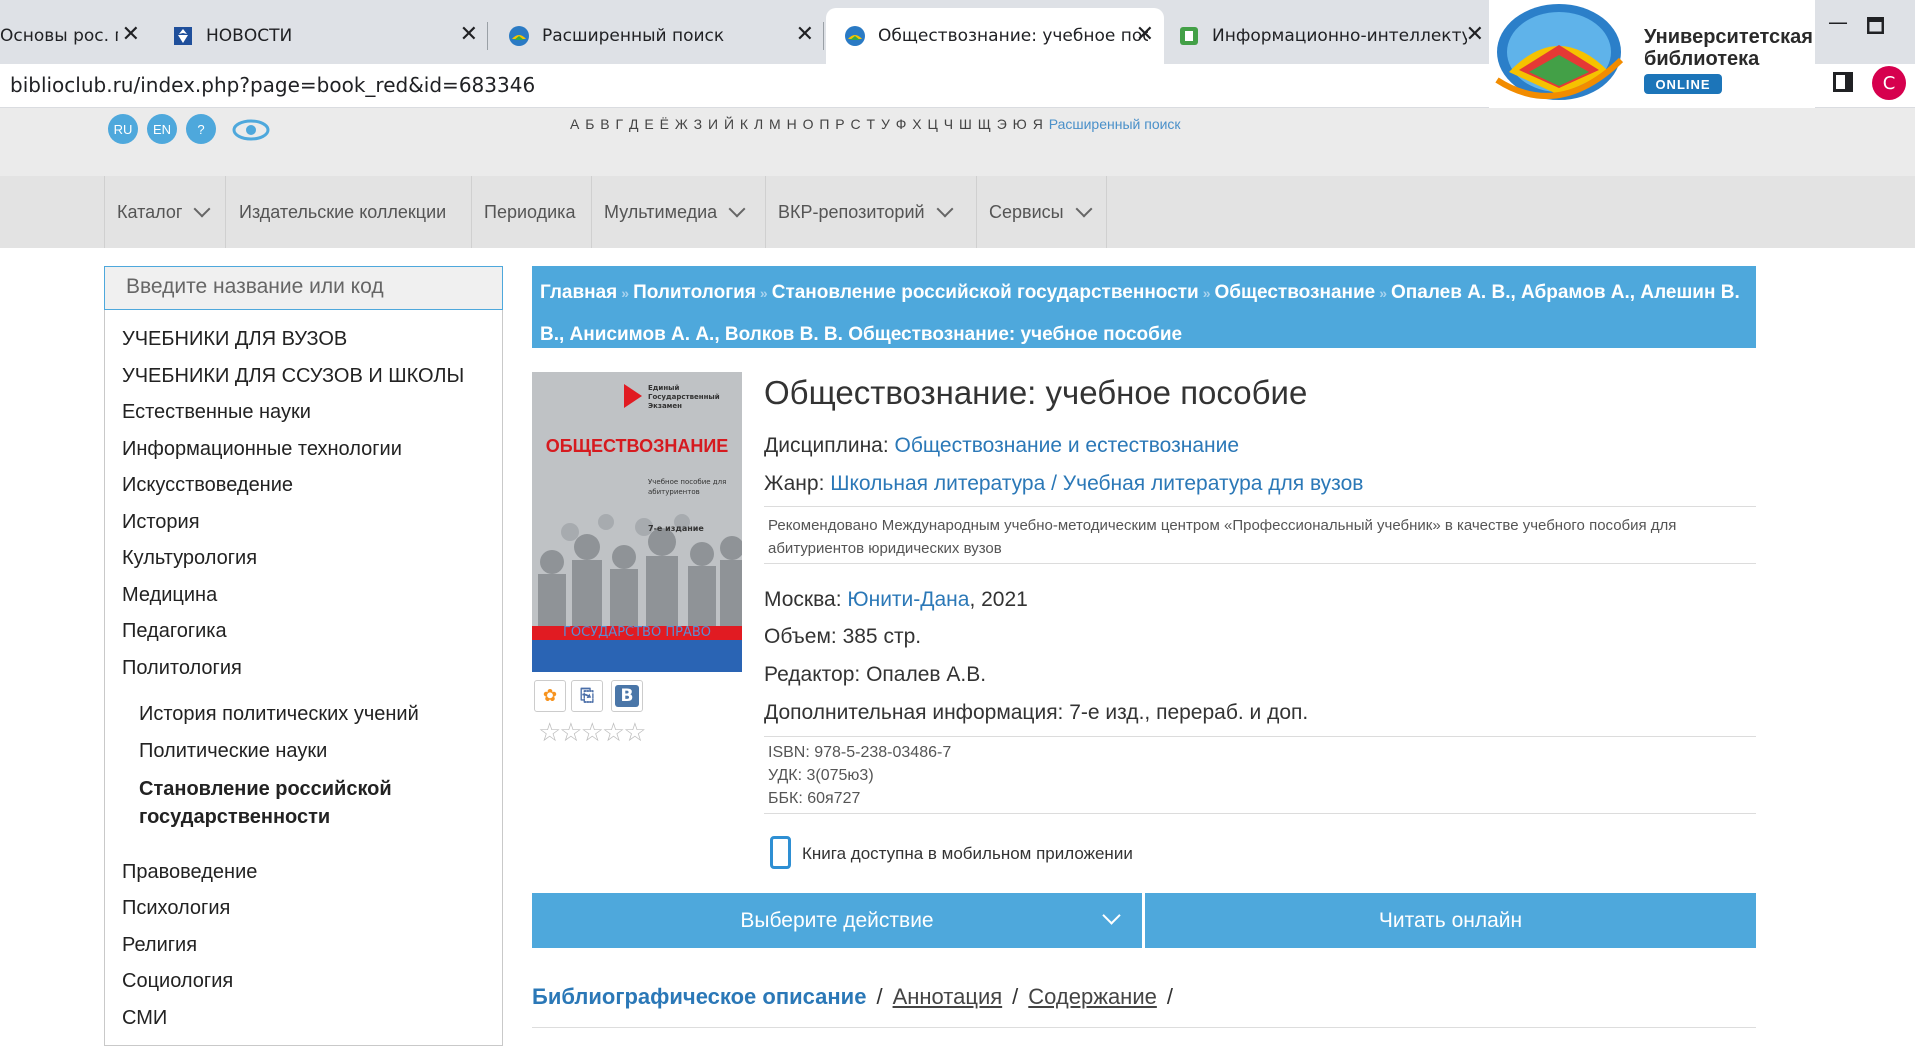 The height and width of the screenshot is (1046, 1915). Describe the element at coordinates (182, 668) in the screenshot. I see `sidebar-item-political-science: Политология` at that location.